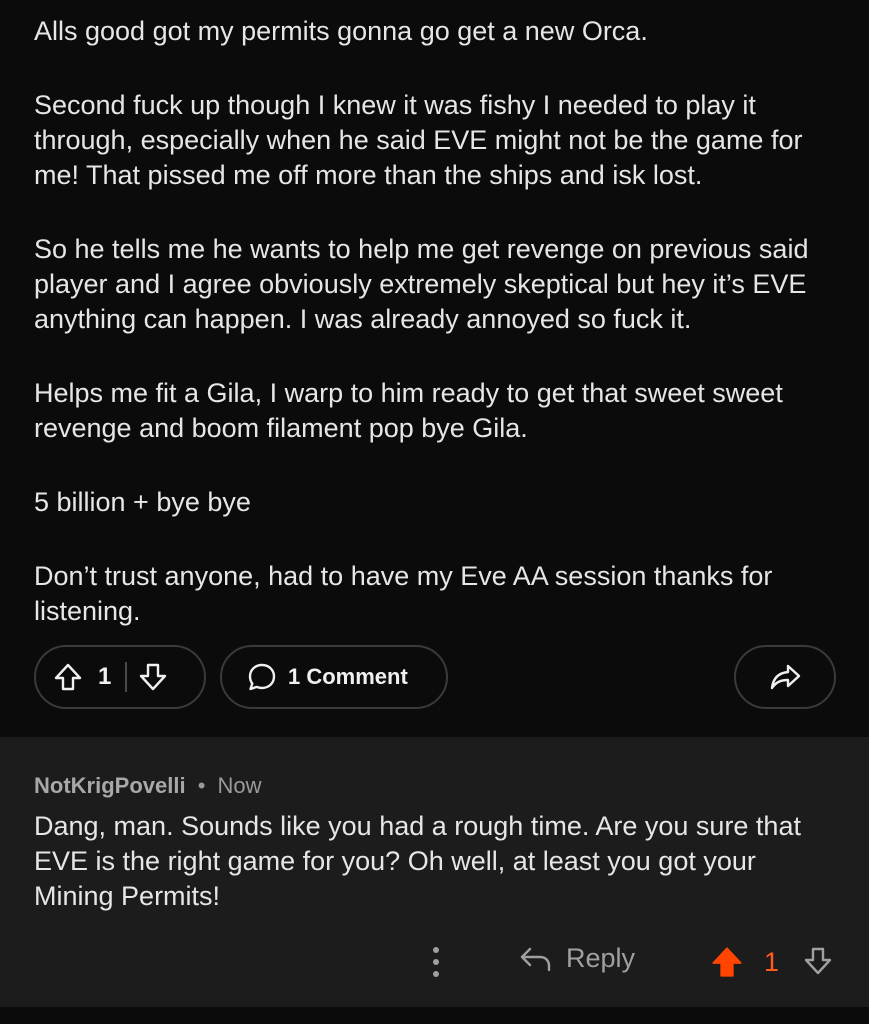  Describe the element at coordinates (348, 676) in the screenshot. I see `comment-count-label: 1 Comment` at that location.